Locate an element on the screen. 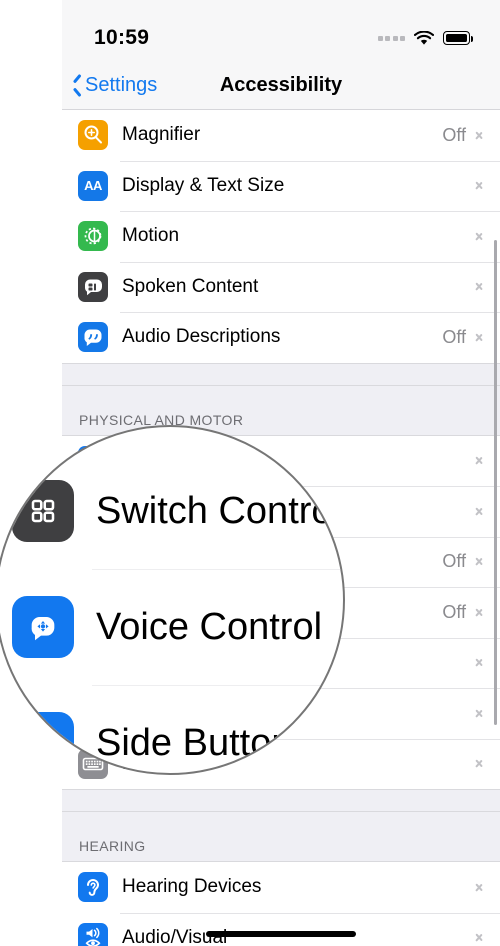 This screenshot has width=500, height=946. list-item-spoken-content: Spoken Content is located at coordinates (281, 286).